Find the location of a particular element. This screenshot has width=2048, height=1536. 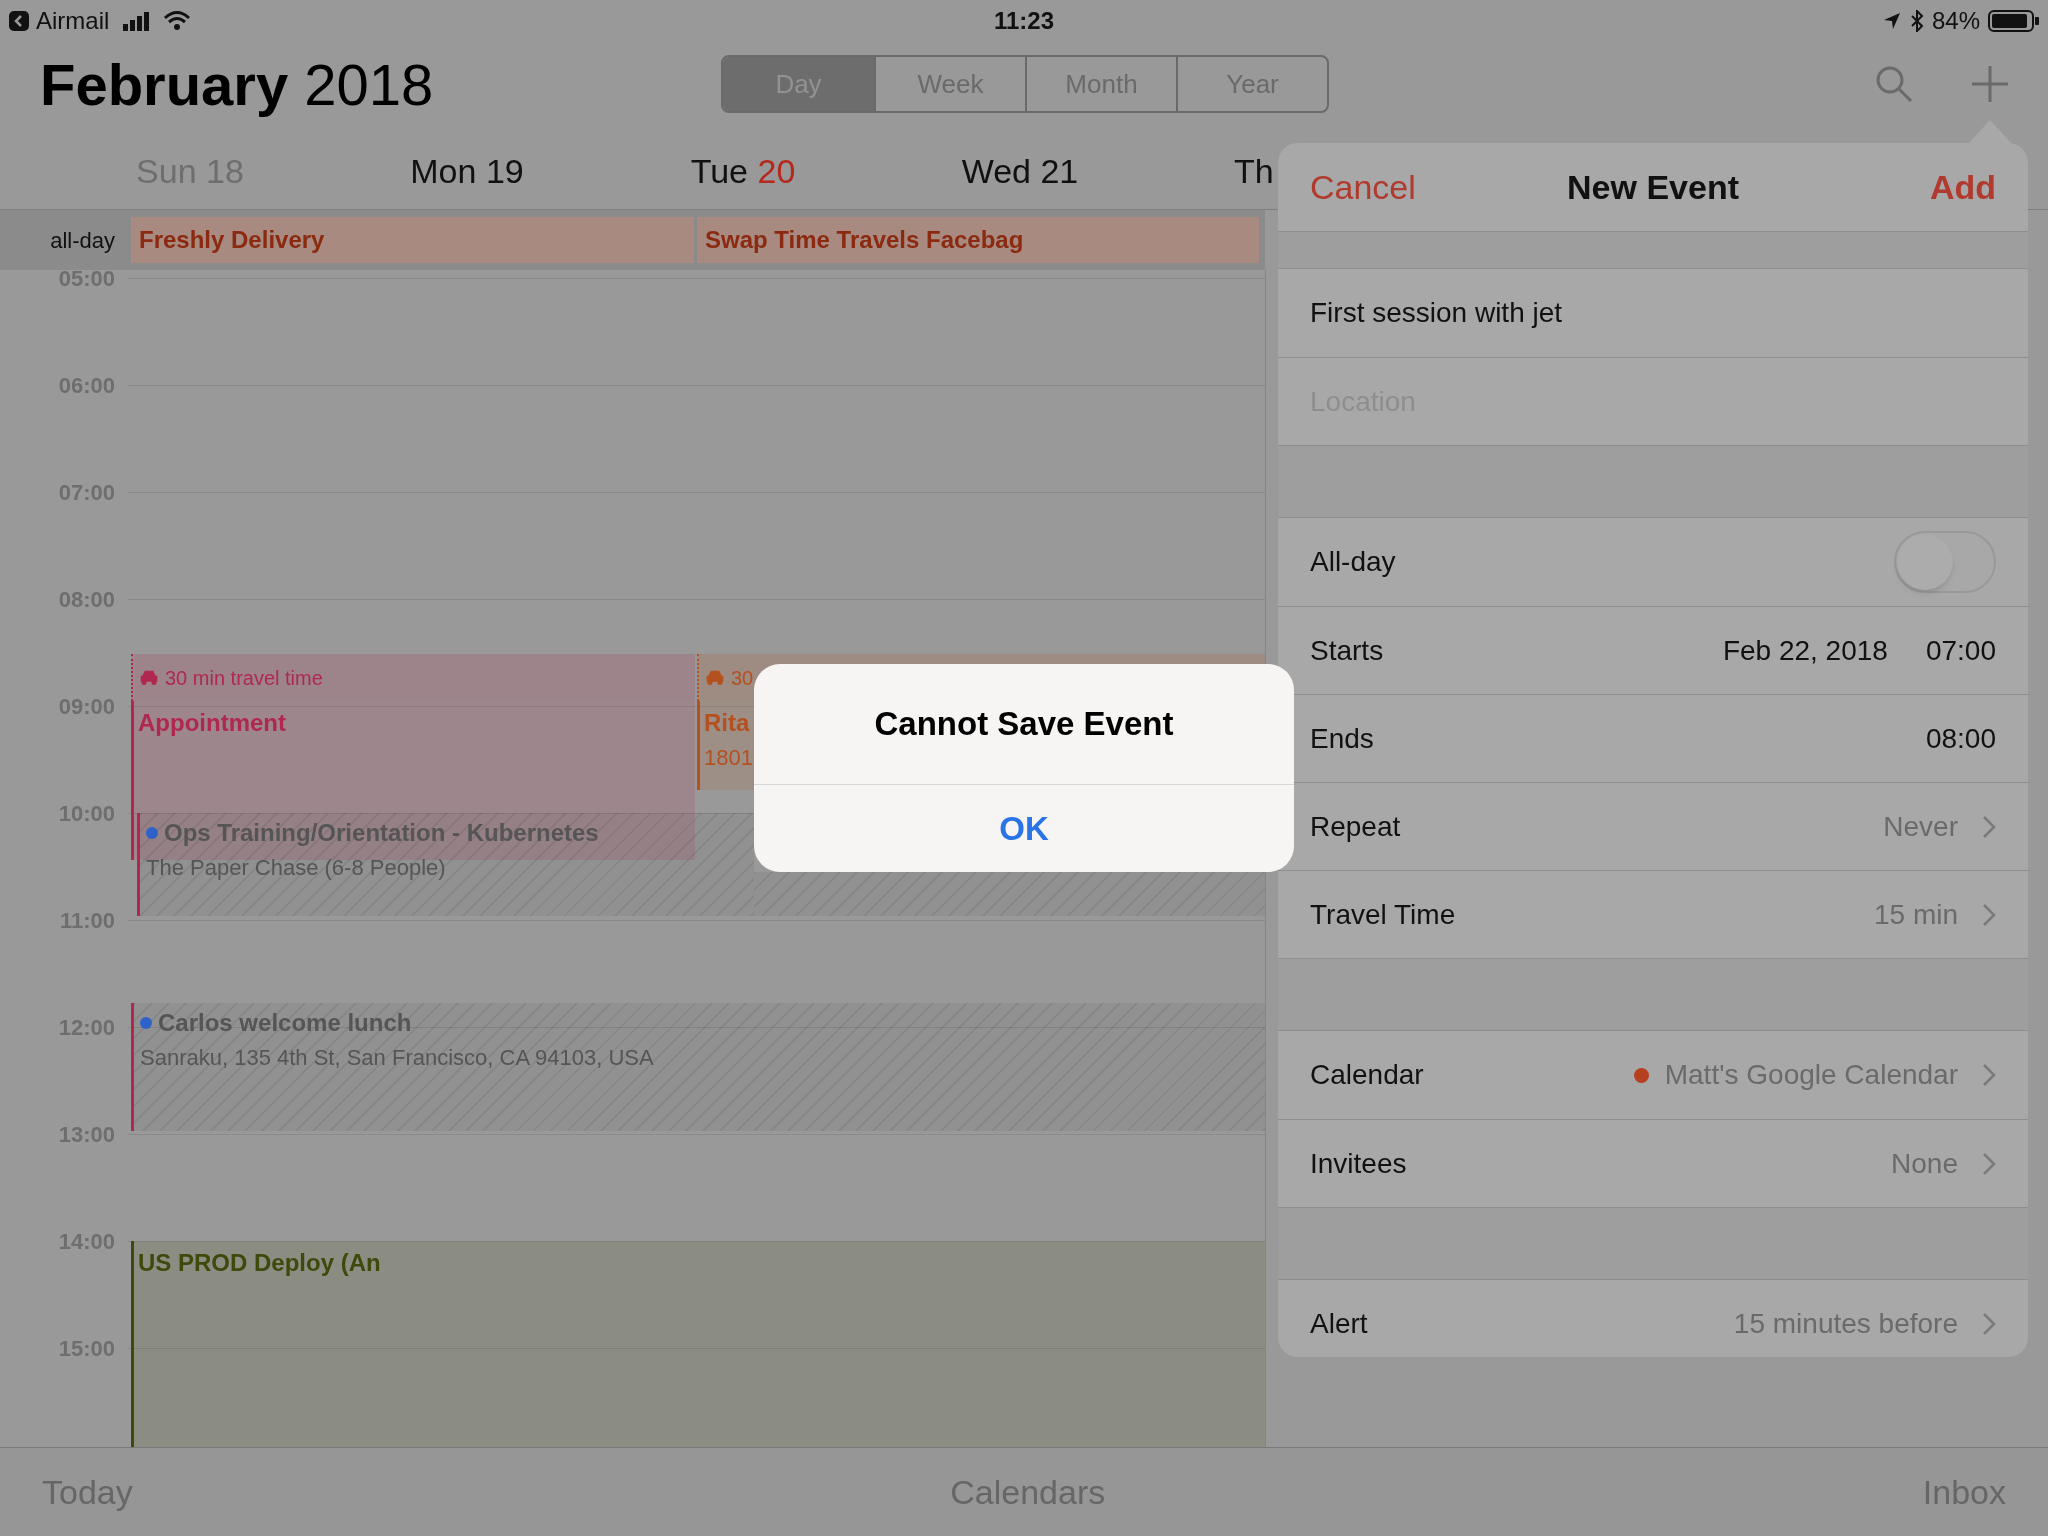

event-title: Ops Training/Orientation - Kubernetes is located at coordinates (381, 833).